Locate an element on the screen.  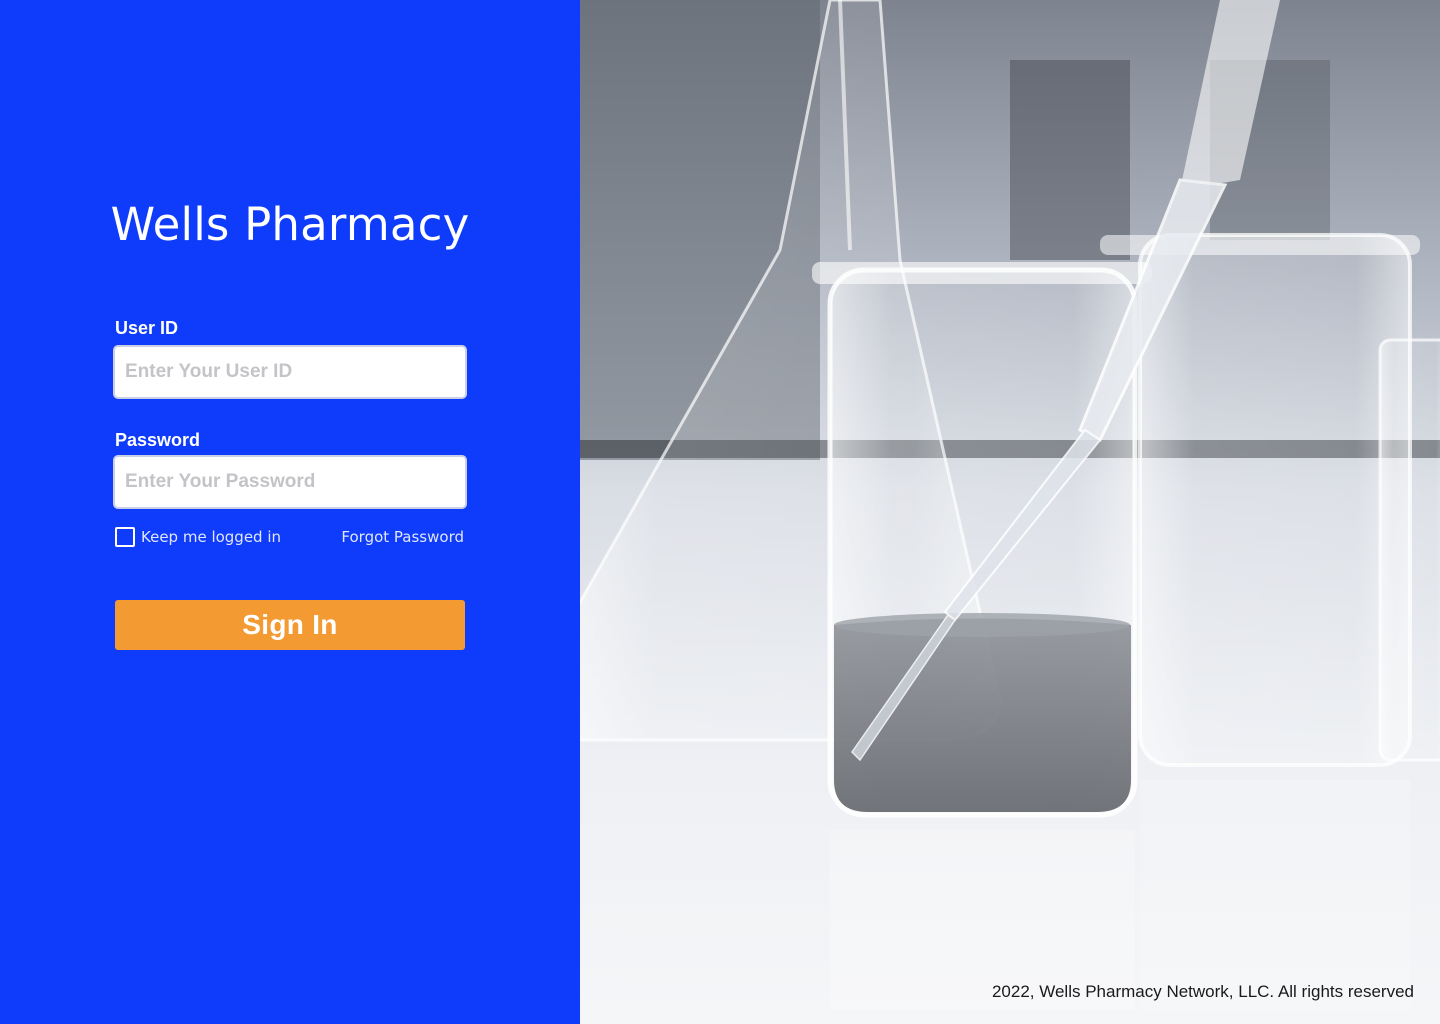
user-id-label: User ID is located at coordinates (147, 328).